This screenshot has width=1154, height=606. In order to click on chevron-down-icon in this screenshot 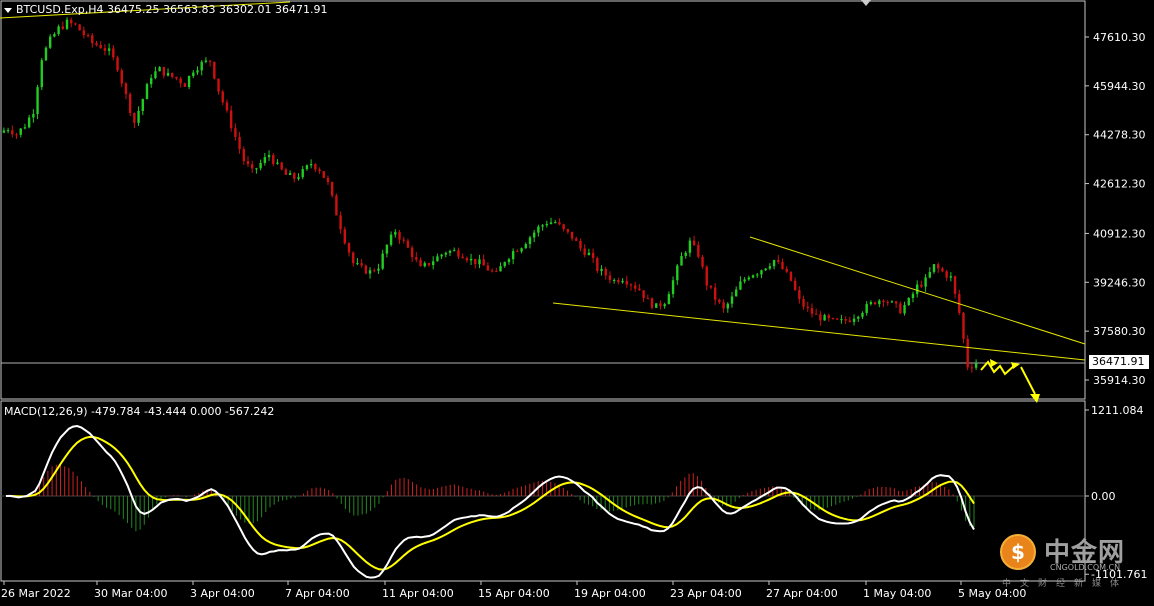, I will do `click(8, 10)`.